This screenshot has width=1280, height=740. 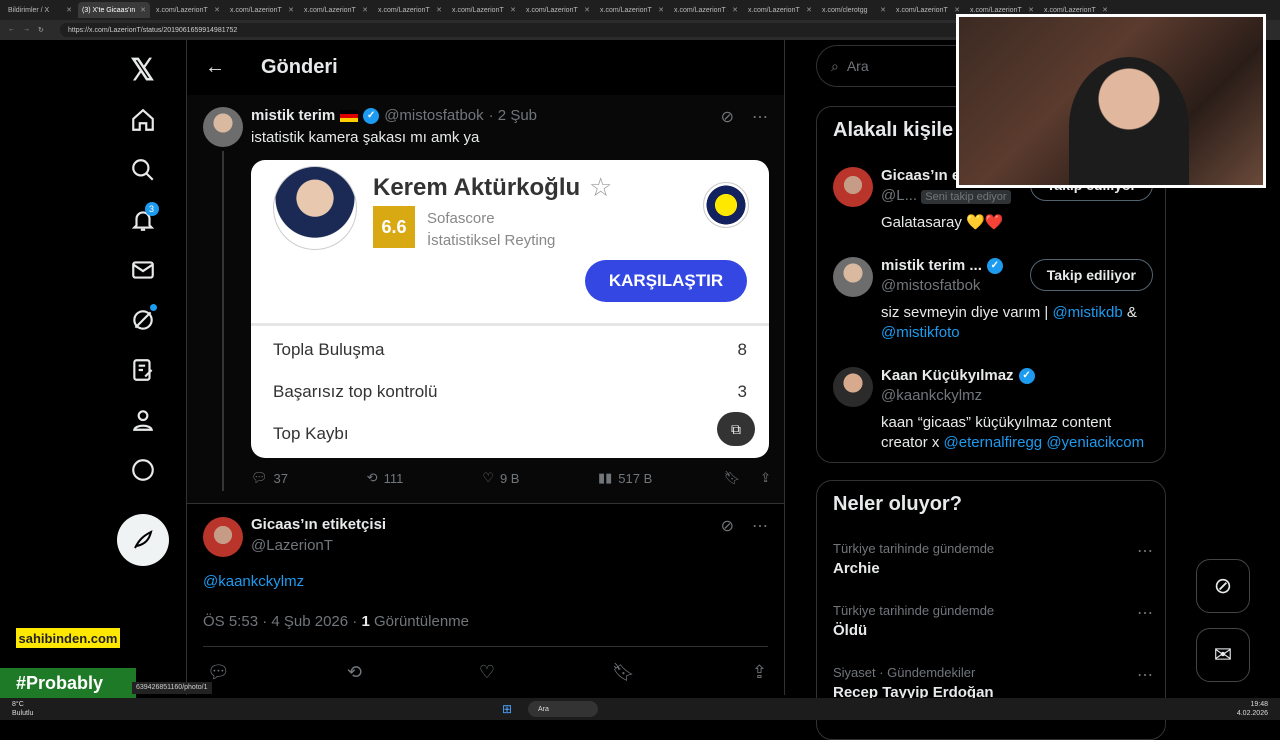 I want to click on messages-envelope-icon, so click(x=143, y=270).